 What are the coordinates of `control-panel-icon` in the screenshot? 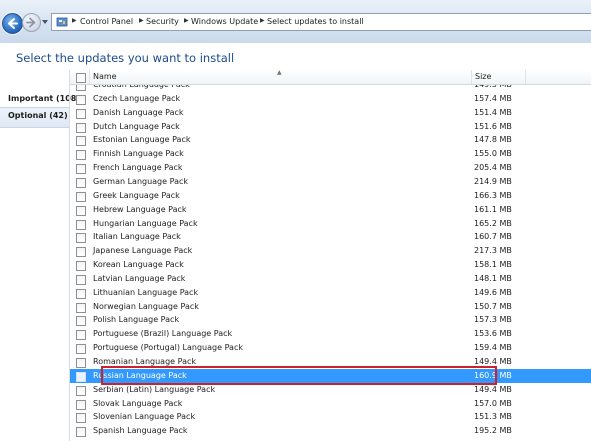 It's located at (62, 22).